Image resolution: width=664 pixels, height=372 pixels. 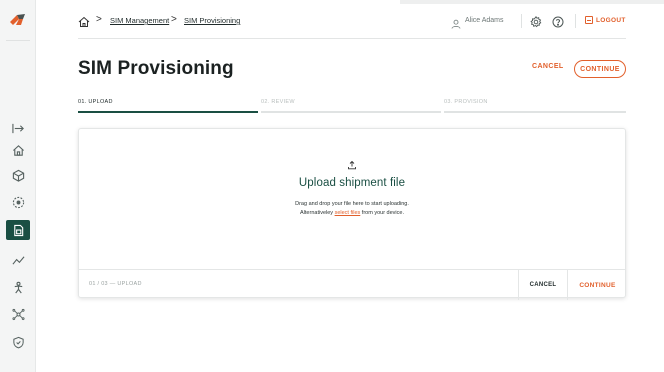 What do you see at coordinates (597, 285) in the screenshot?
I see `footer-continue-button: CONTINUE` at bounding box center [597, 285].